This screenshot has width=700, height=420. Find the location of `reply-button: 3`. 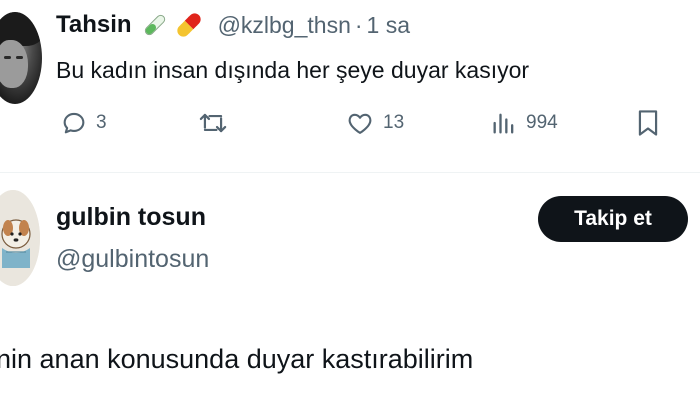

reply-button: 3 is located at coordinates (83, 123).